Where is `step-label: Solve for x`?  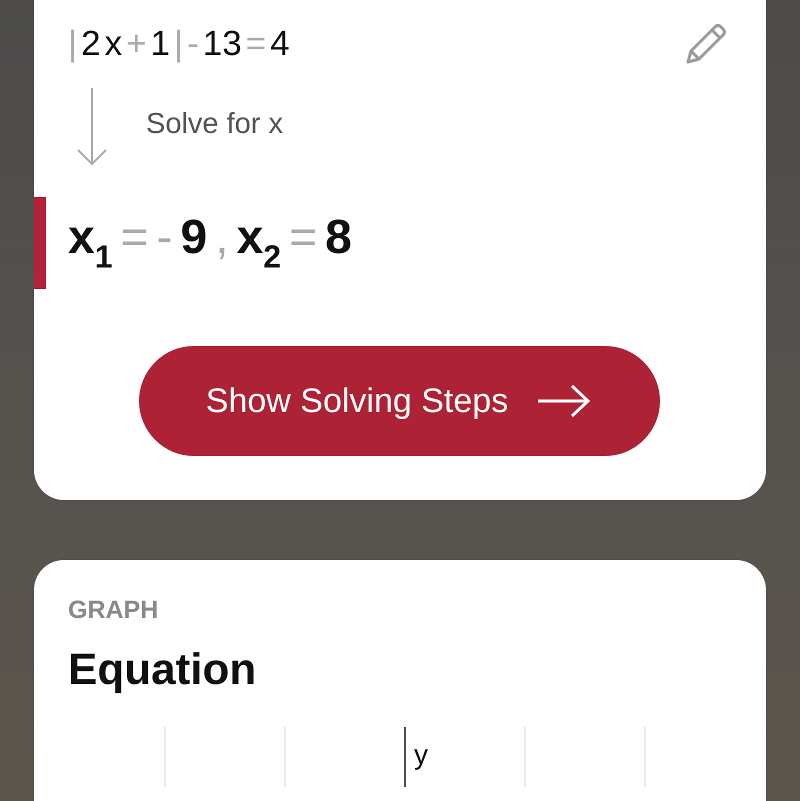
step-label: Solve for x is located at coordinates (214, 124).